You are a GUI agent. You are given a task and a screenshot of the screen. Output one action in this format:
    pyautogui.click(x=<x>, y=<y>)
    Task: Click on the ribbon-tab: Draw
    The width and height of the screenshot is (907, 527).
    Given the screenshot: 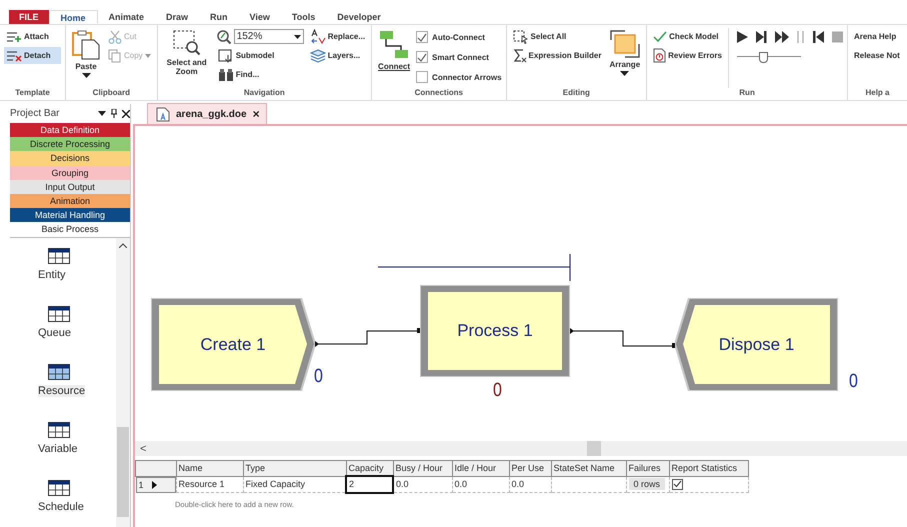 What is the action you would take?
    pyautogui.click(x=177, y=17)
    